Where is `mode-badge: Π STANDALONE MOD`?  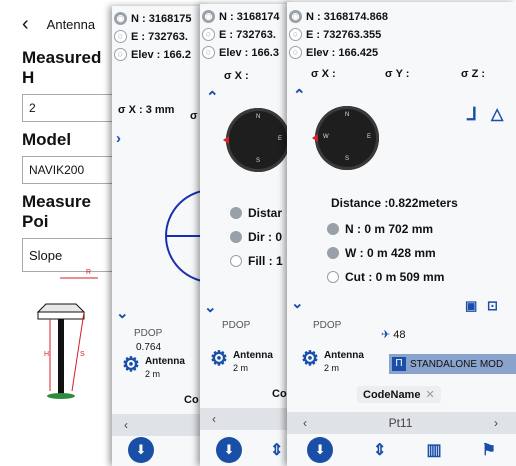 mode-badge: Π STANDALONE MOD is located at coordinates (452, 364).